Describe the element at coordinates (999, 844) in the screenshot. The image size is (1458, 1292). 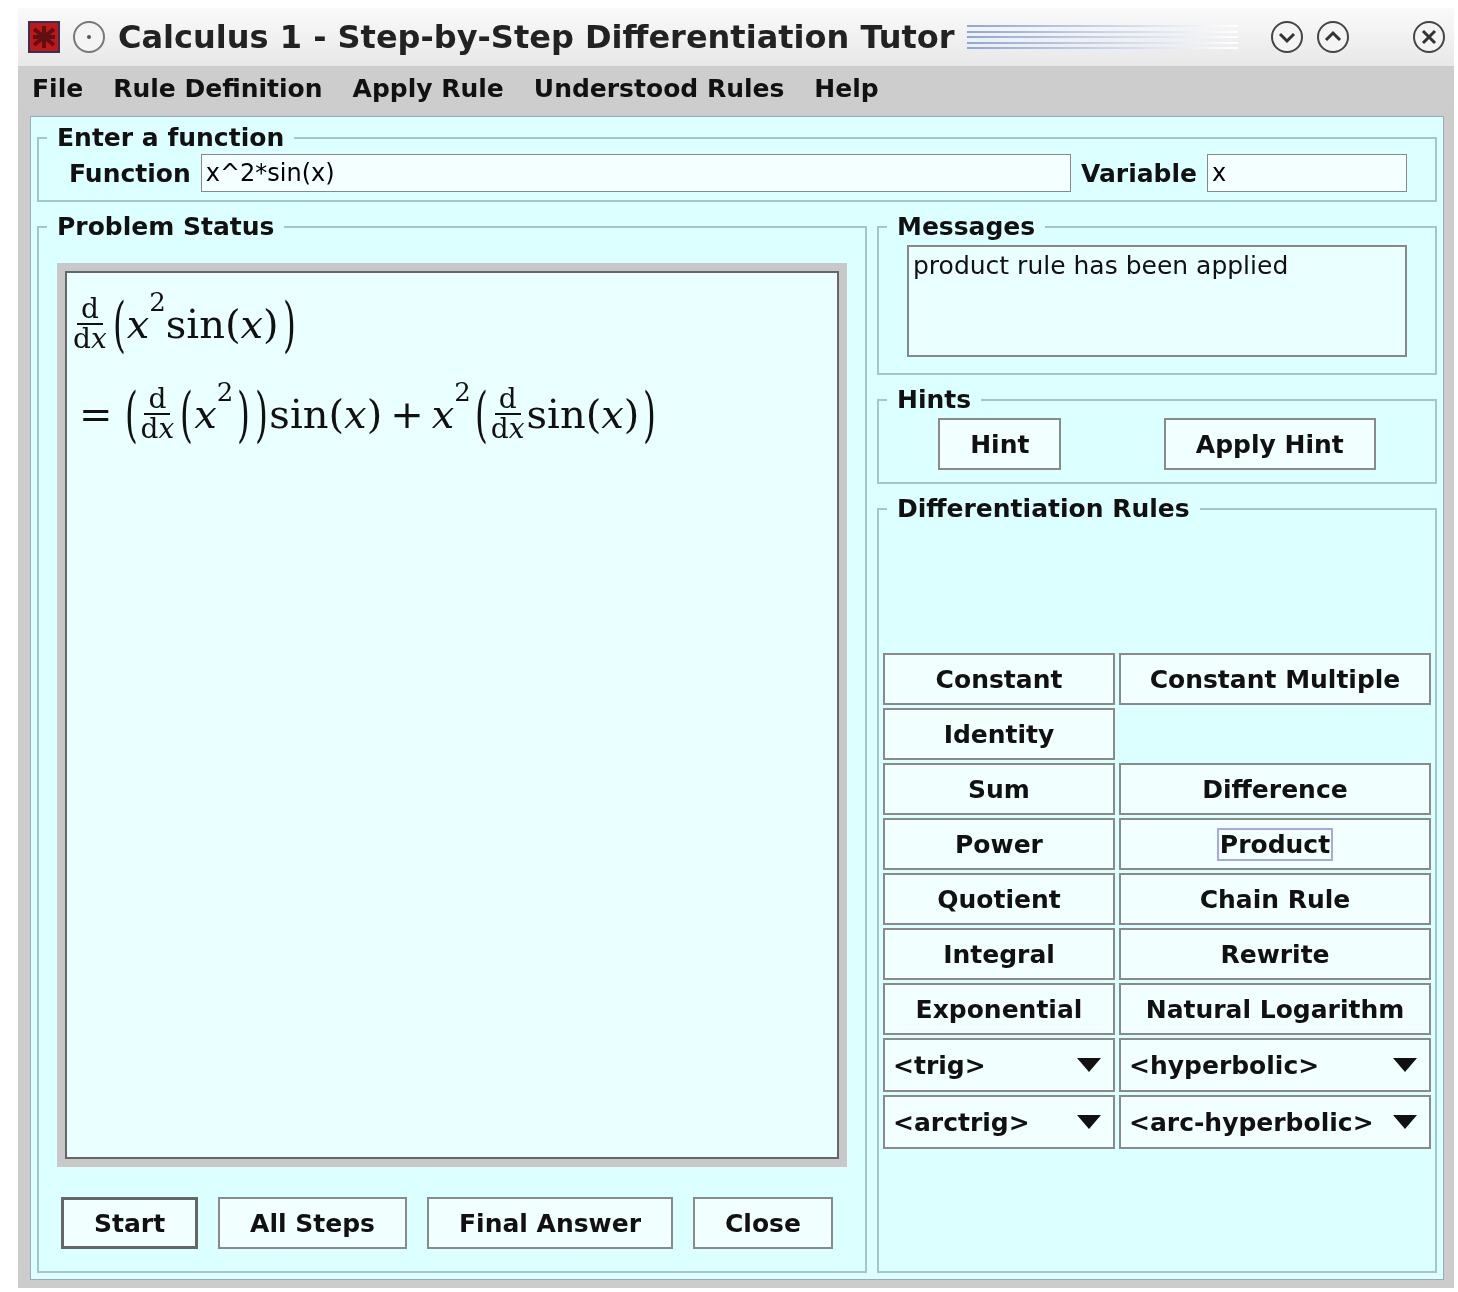
I see `rule-button: Power` at that location.